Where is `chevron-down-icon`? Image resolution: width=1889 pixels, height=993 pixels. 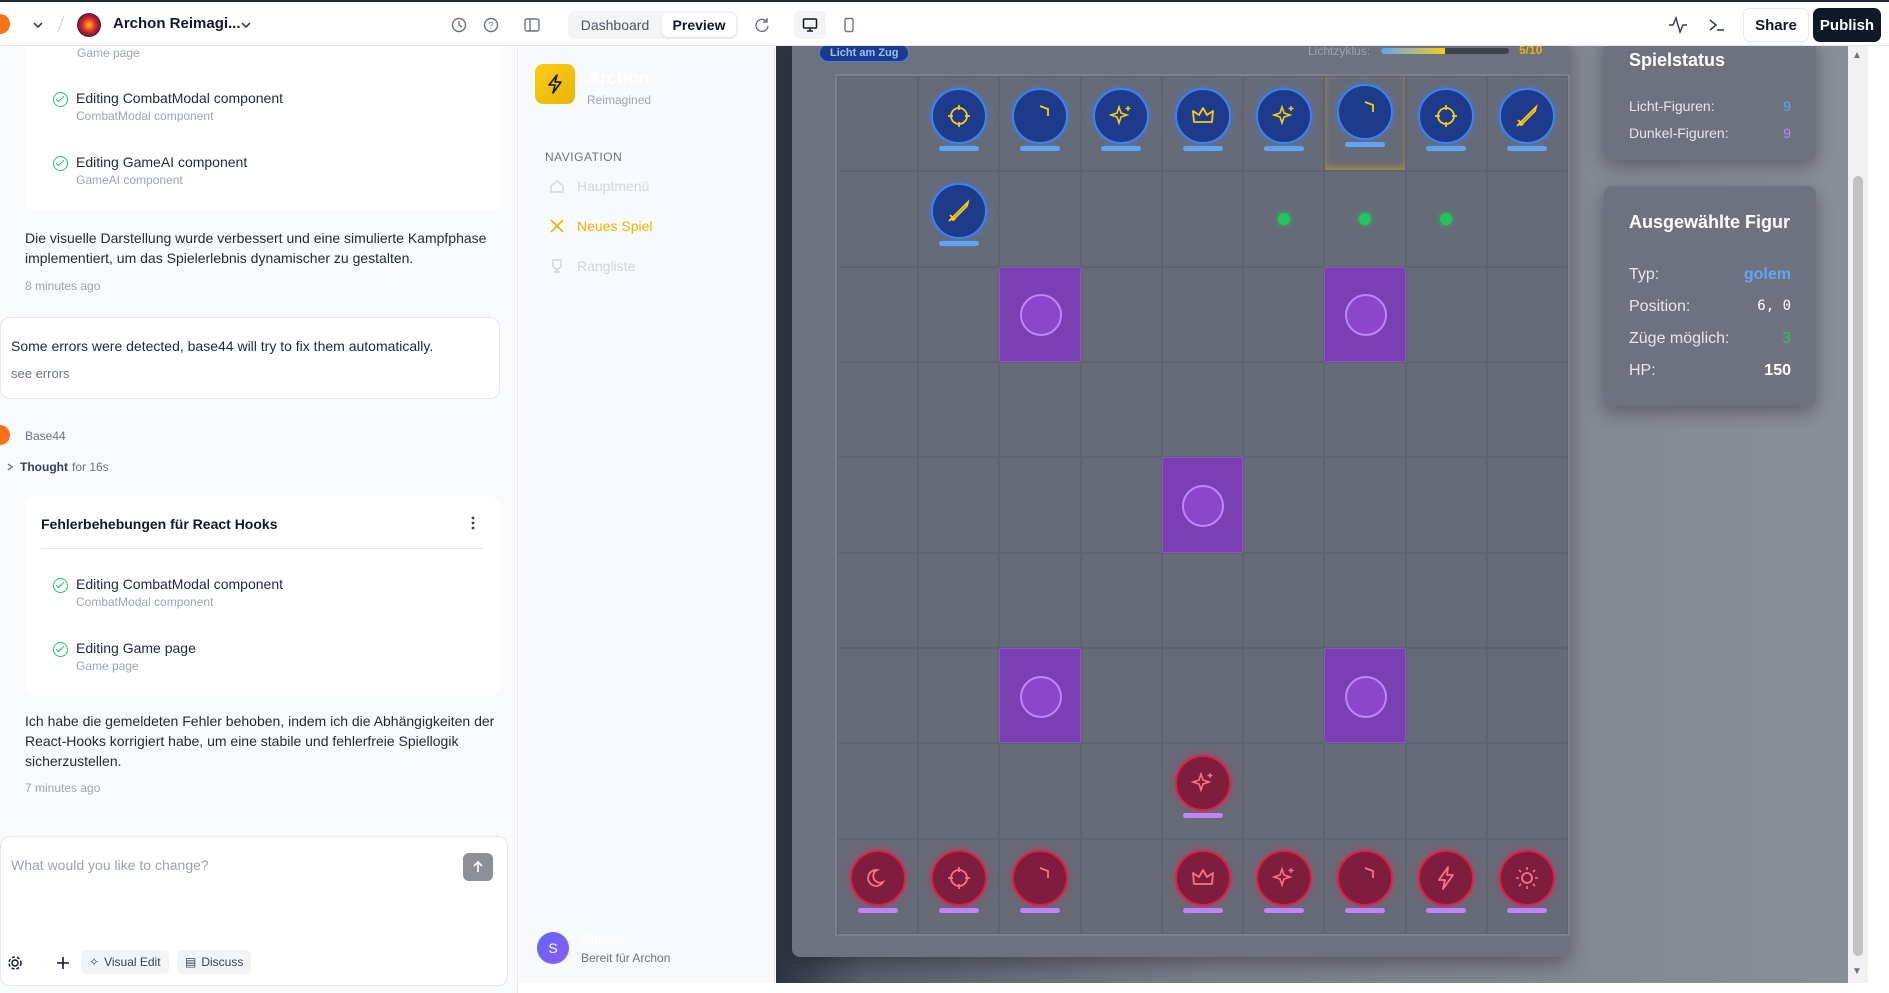 chevron-down-icon is located at coordinates (38, 25).